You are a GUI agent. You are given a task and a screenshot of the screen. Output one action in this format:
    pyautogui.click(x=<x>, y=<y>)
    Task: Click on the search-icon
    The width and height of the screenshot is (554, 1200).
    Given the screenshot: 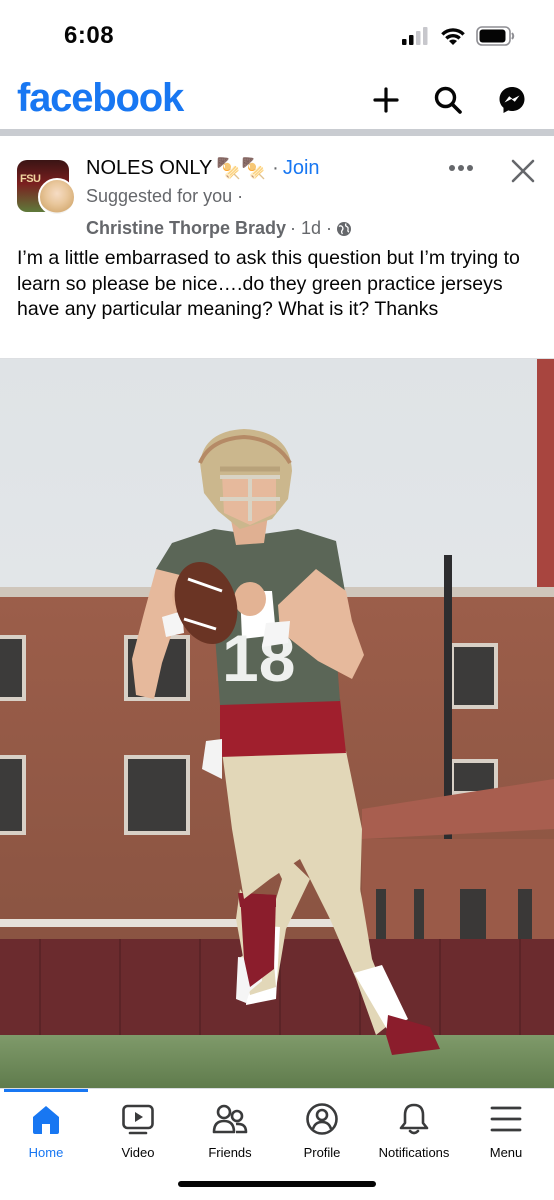 What is the action you would take?
    pyautogui.click(x=448, y=100)
    